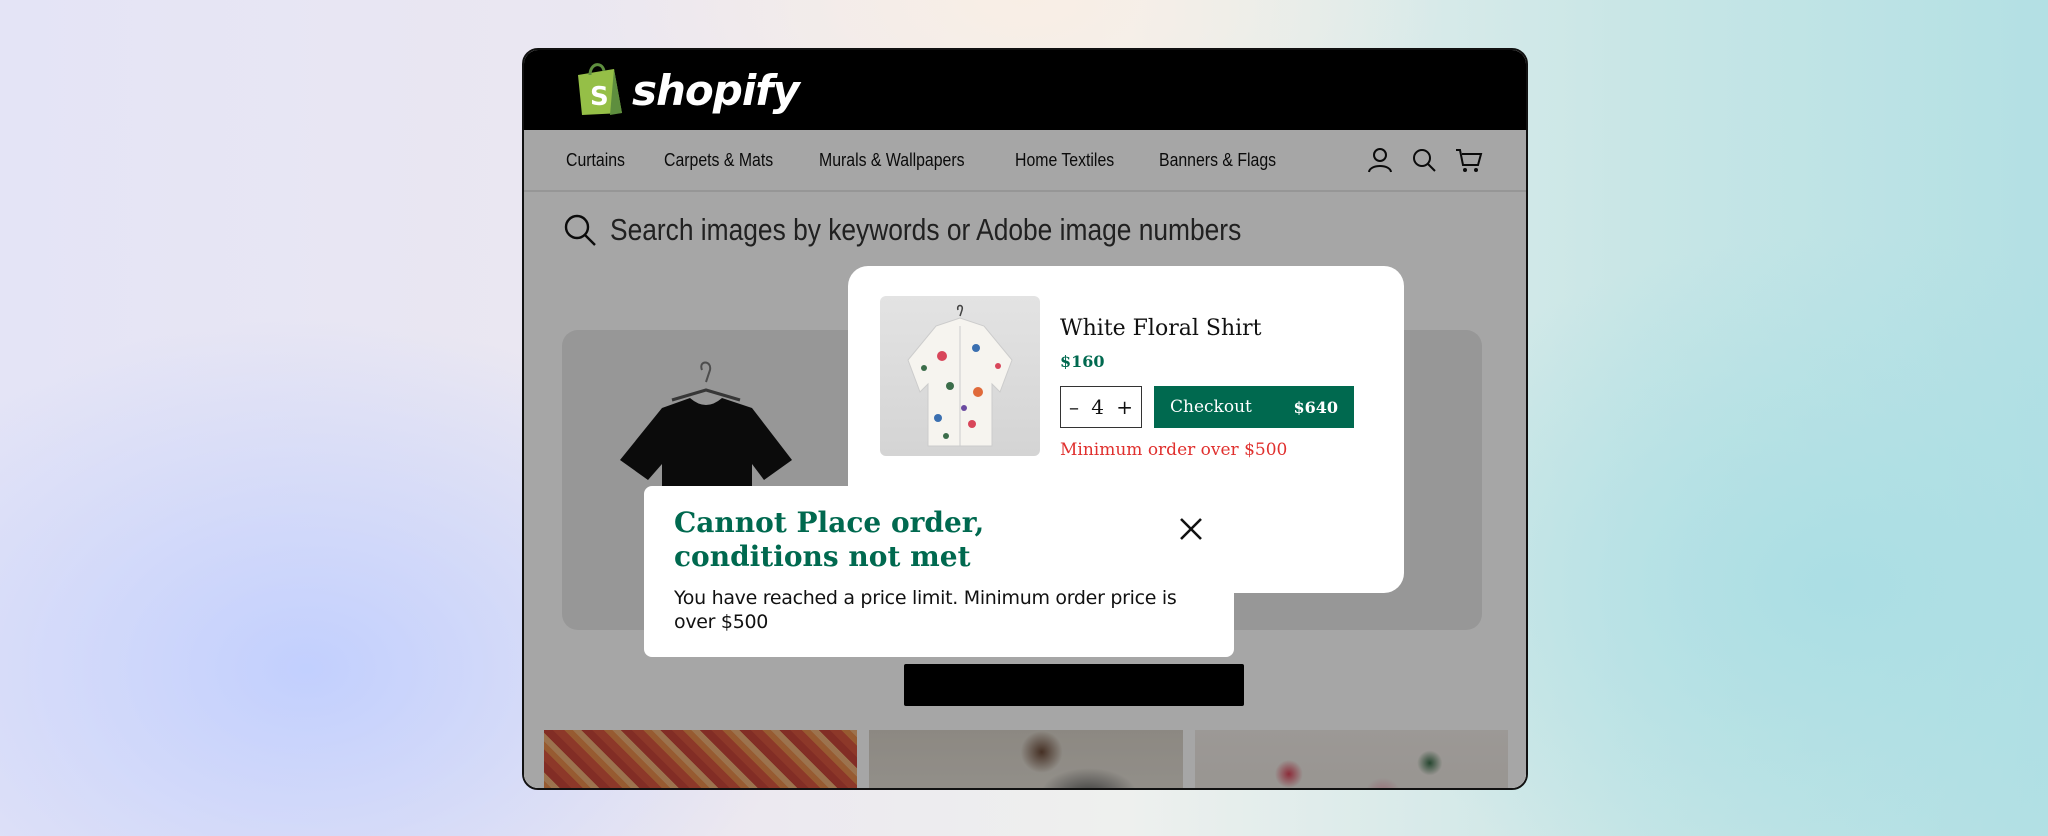 This screenshot has height=836, width=2048. I want to click on shopping-bag-icon: S, so click(600, 90).